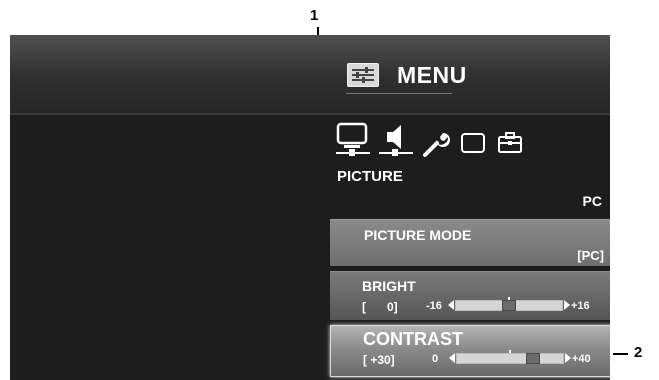 Image resolution: width=659 pixels, height=380 pixels. Describe the element at coordinates (389, 286) in the screenshot. I see `bright-label: BRIGHT` at that location.